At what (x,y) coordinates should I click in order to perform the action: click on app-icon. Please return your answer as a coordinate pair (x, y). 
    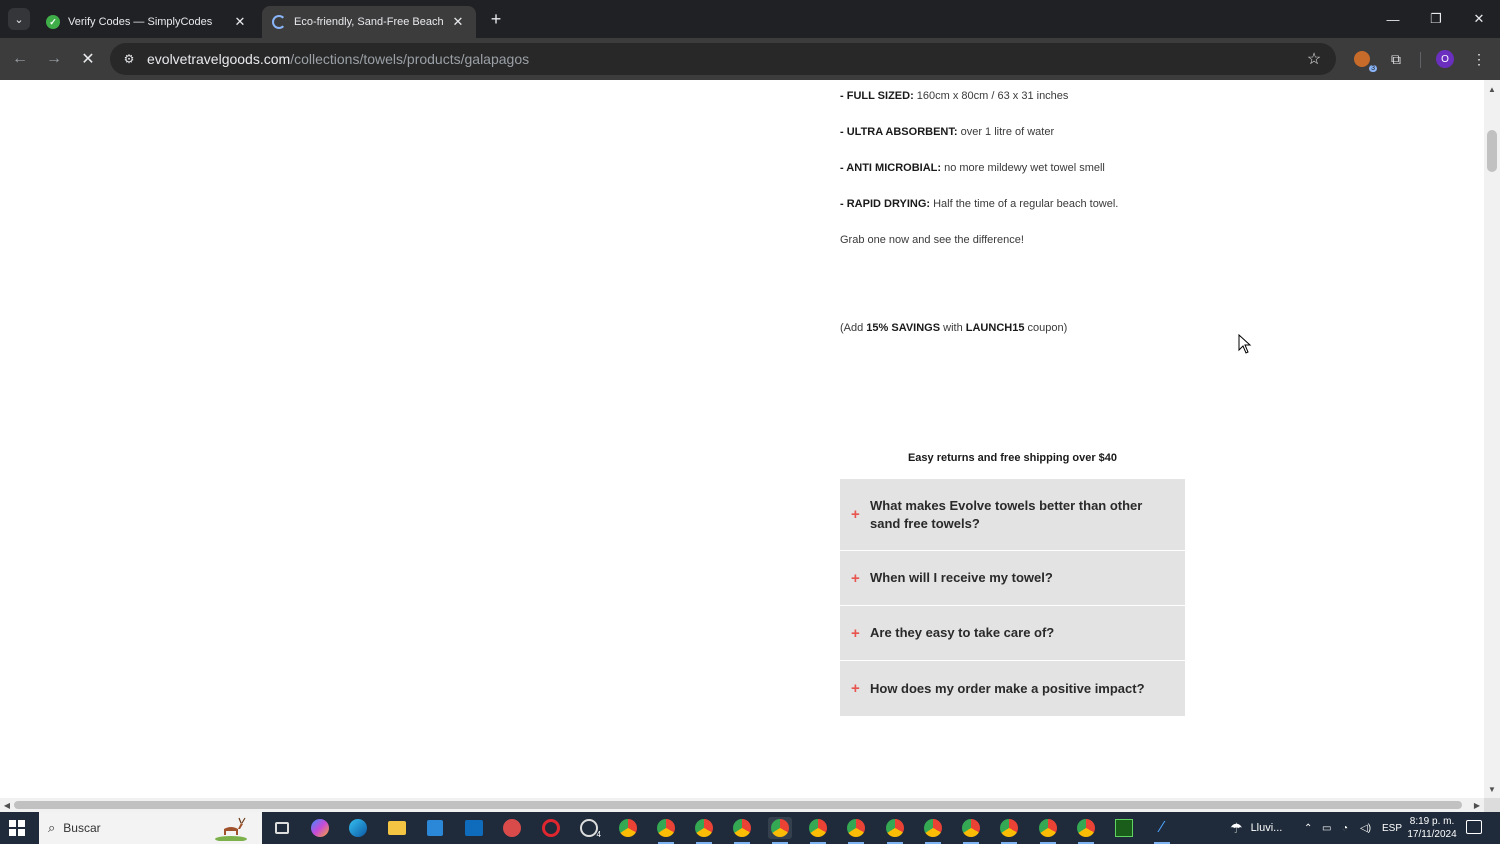
    Looking at the image, I should click on (512, 828).